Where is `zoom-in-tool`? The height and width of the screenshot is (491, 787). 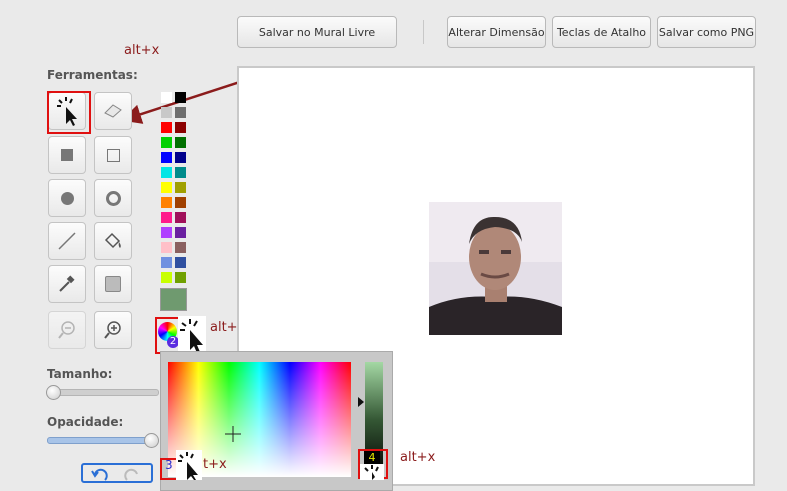
zoom-in-tool is located at coordinates (113, 330).